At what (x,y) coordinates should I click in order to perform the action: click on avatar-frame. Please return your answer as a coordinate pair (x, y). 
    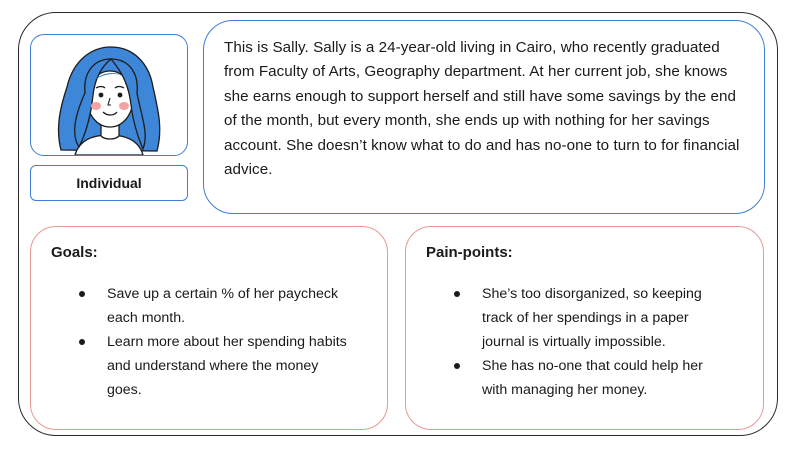
    Looking at the image, I should click on (109, 95).